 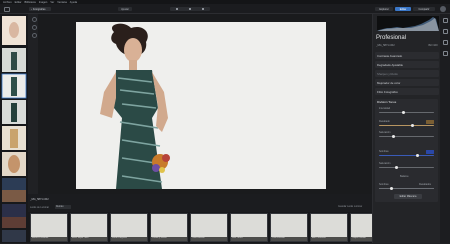 I want to click on undo-icon, so click(x=189, y=9).